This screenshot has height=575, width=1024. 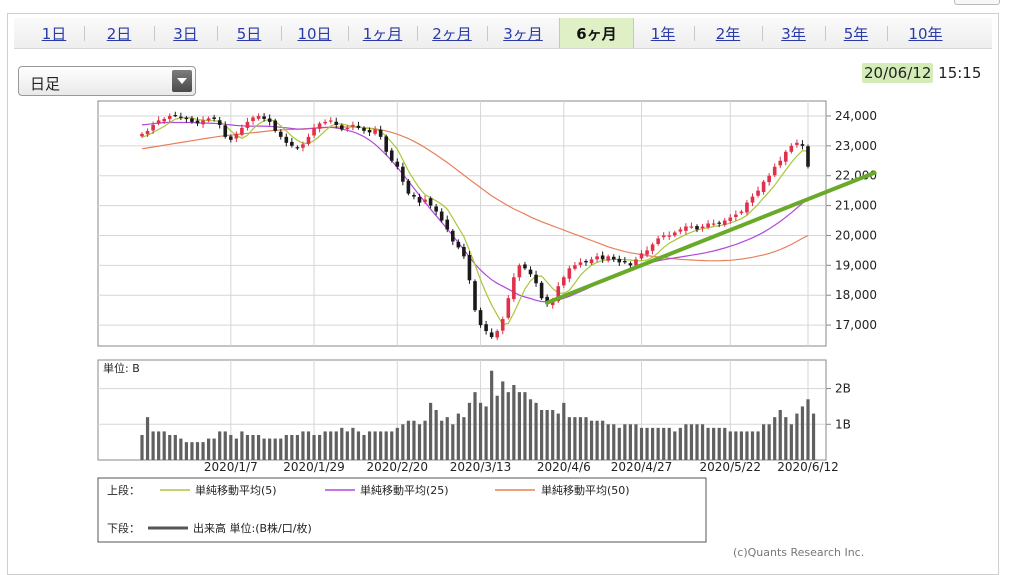 What do you see at coordinates (398, 467) in the screenshot?
I see `xtick-label: 2020/2/20` at bounding box center [398, 467].